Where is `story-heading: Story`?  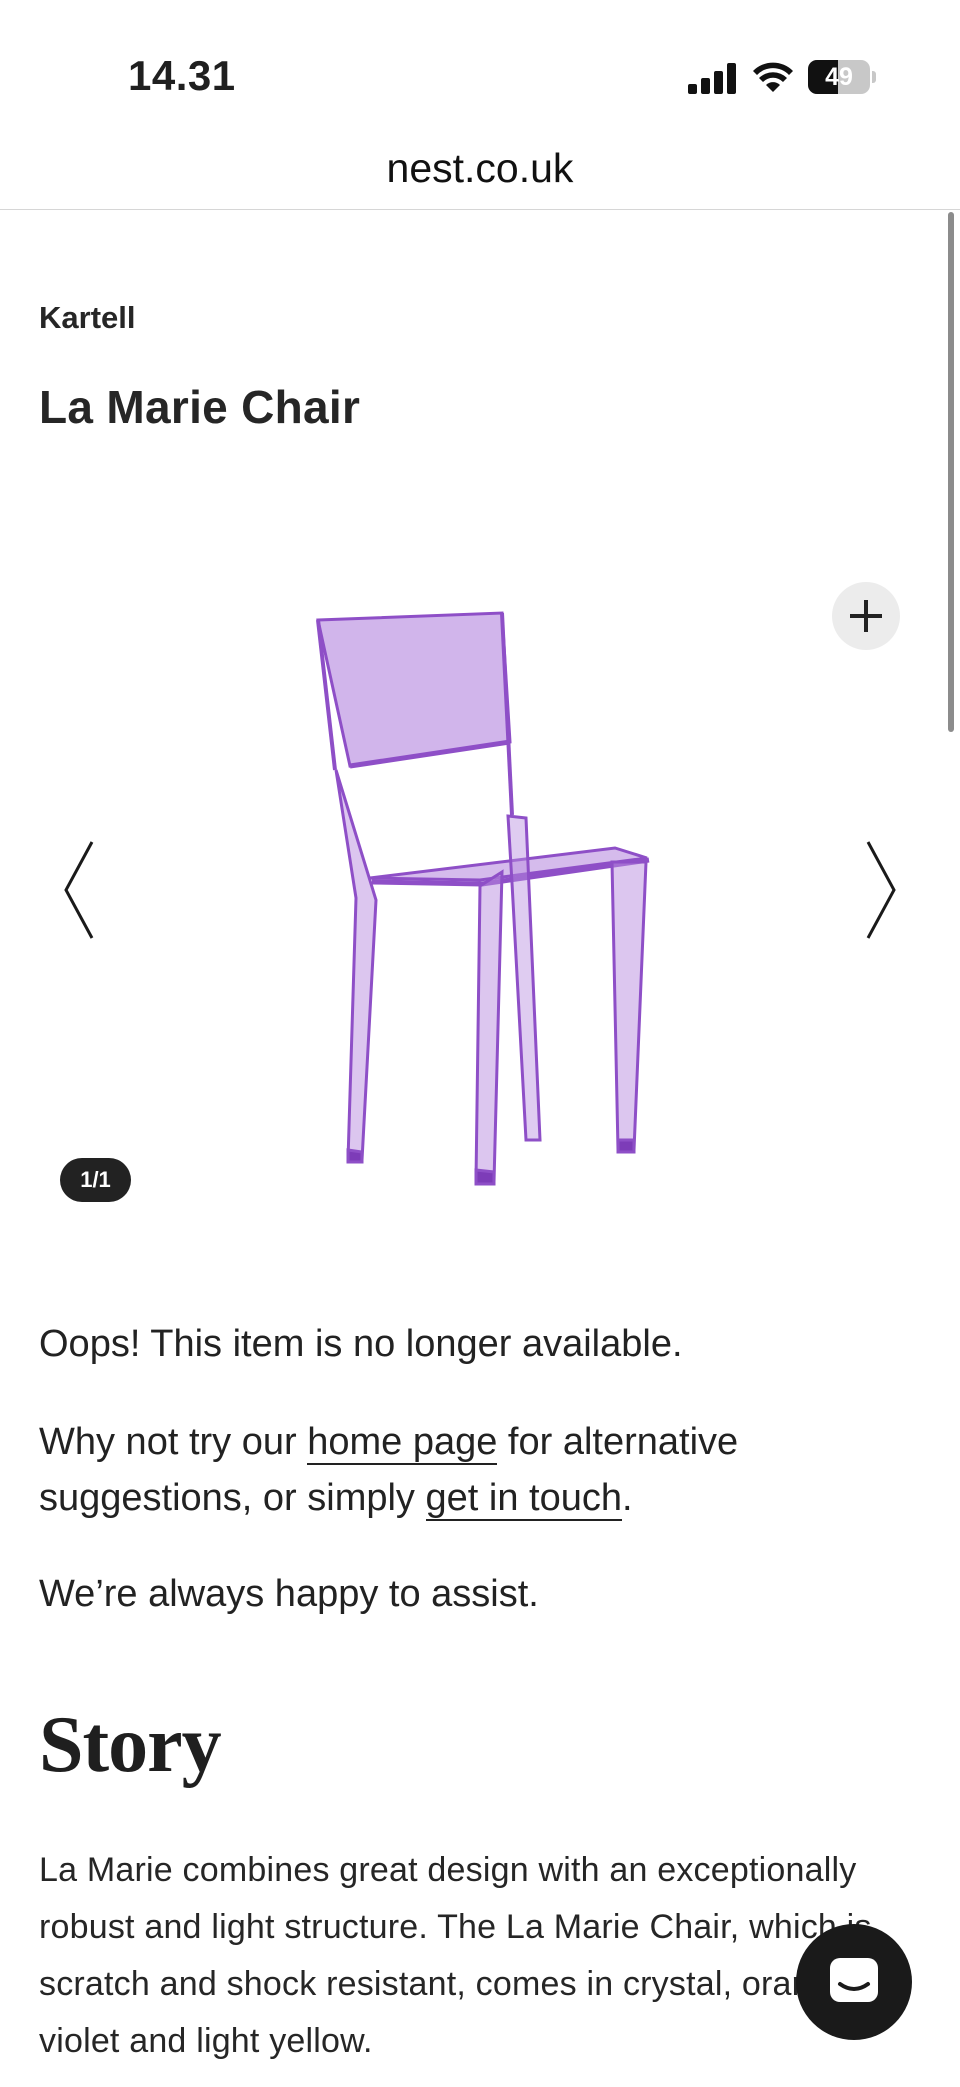 story-heading: Story is located at coordinates (130, 1745).